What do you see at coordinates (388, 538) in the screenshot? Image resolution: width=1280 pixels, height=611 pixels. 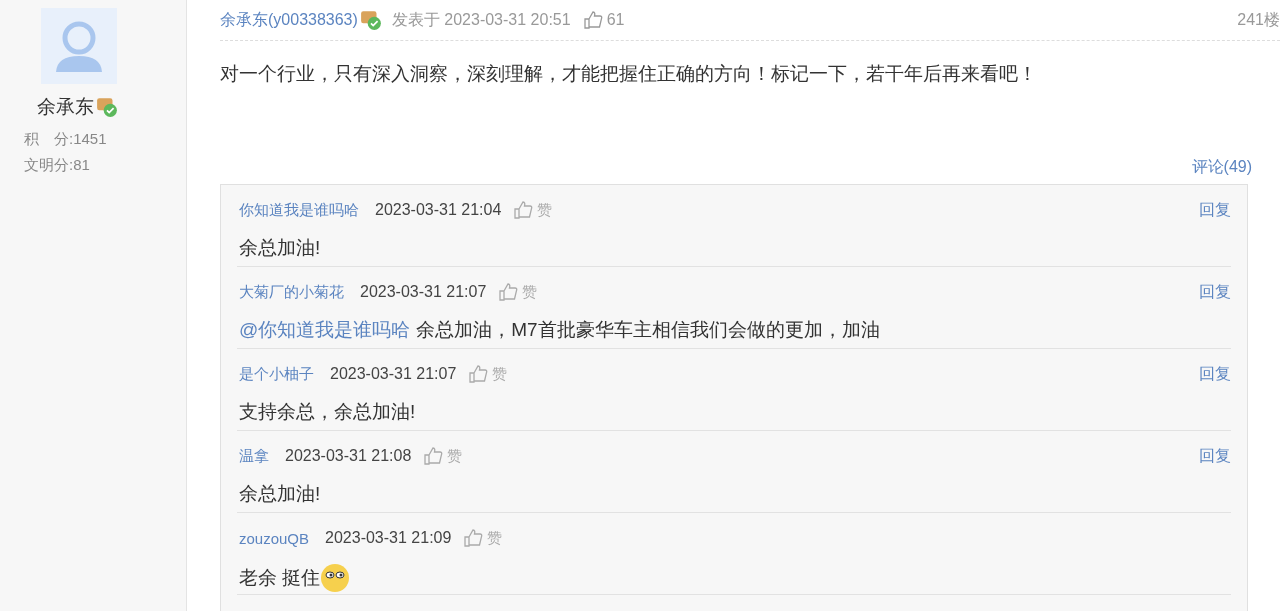 I see `comment-time: 2023-03-31 21:09` at bounding box center [388, 538].